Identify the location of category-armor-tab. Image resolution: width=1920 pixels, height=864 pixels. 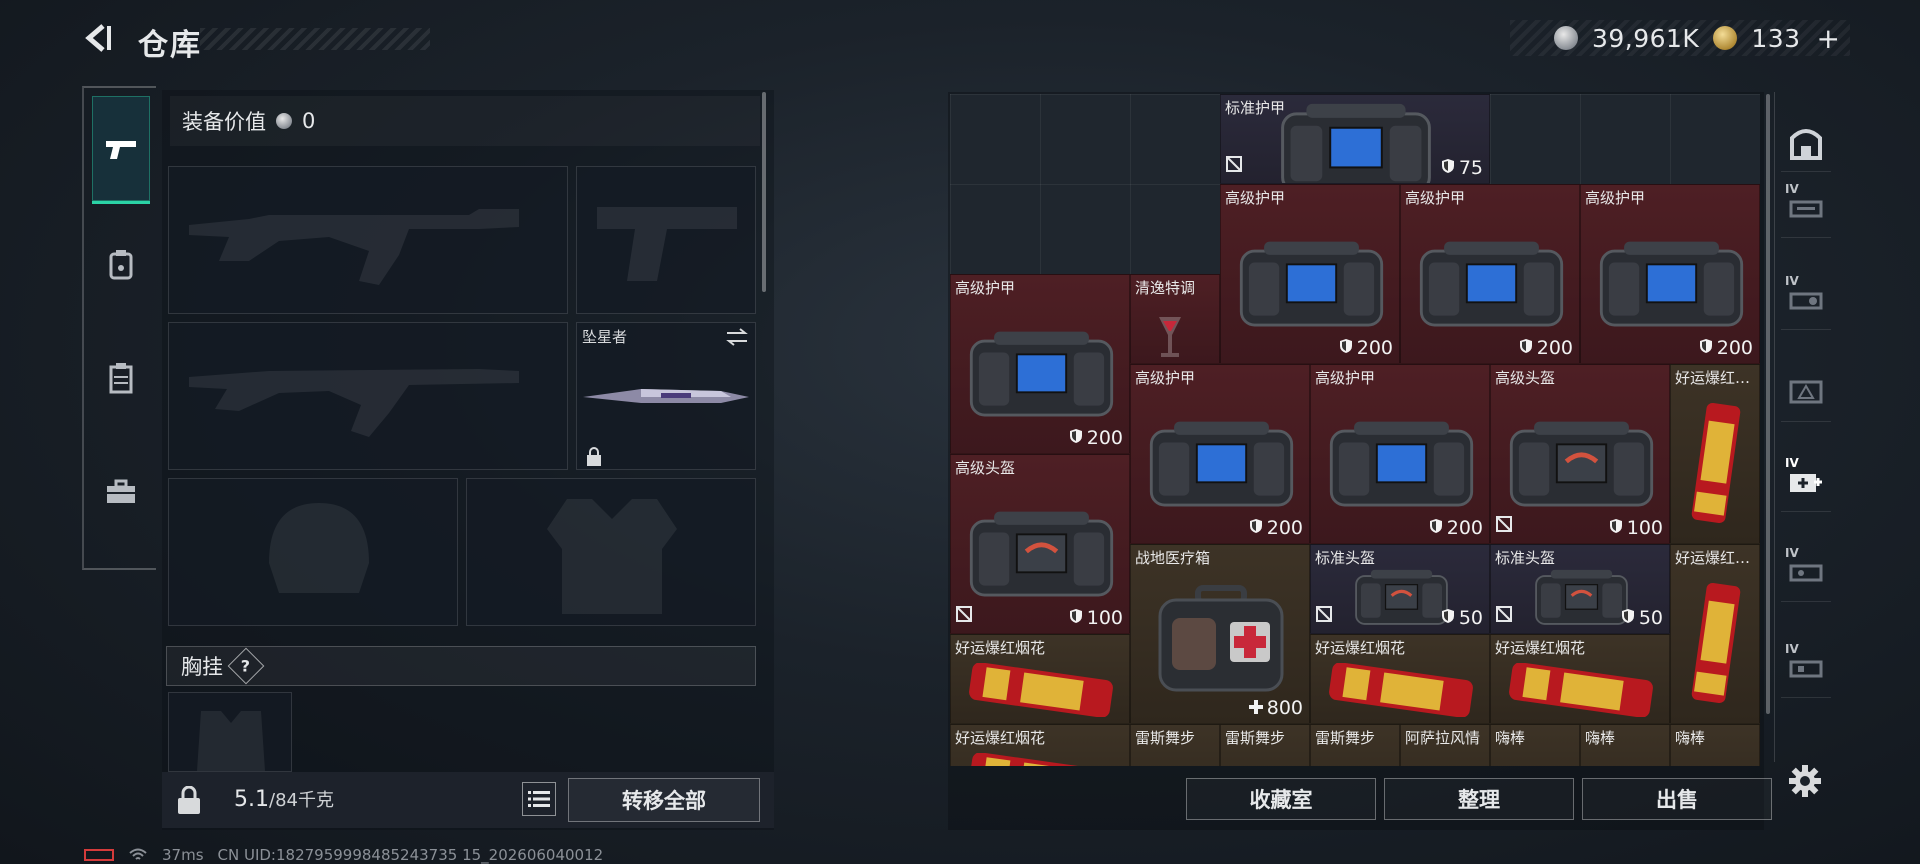
(121, 264).